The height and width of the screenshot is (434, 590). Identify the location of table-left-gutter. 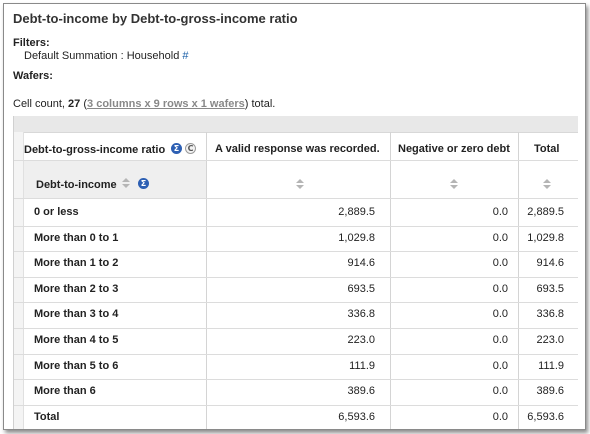
(19, 280).